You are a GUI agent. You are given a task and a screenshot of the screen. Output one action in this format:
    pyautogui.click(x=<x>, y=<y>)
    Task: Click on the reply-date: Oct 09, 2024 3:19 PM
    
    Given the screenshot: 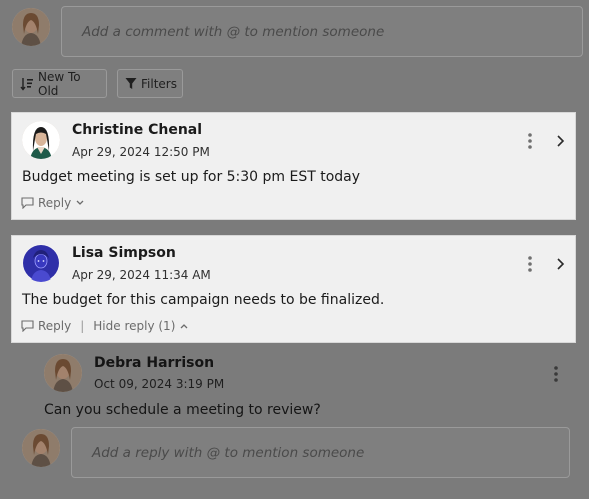 What is the action you would take?
    pyautogui.click(x=159, y=384)
    